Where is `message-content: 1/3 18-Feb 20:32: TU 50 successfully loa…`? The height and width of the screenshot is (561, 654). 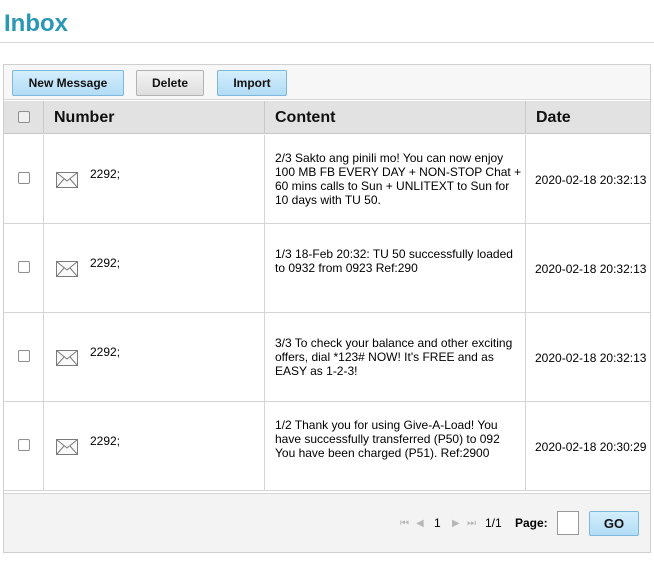
message-content: 1/3 18-Feb 20:32: TU 50 successfully loa… is located at coordinates (394, 261).